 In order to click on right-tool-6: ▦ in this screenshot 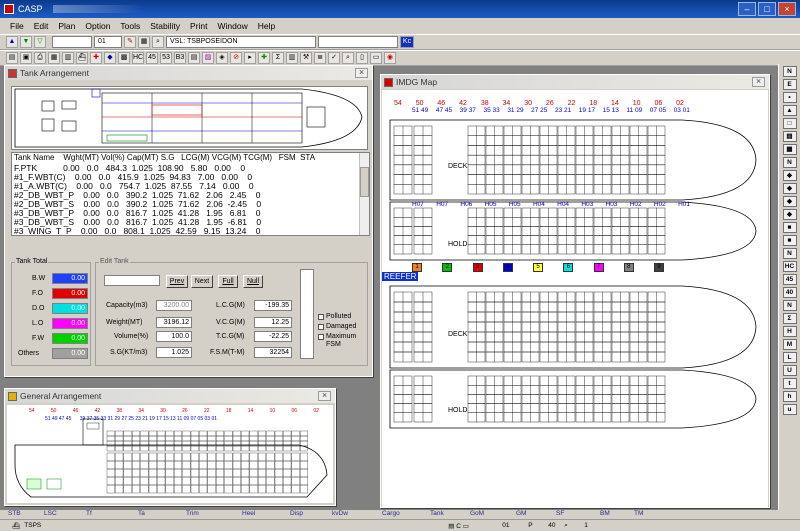, I will do `click(789, 149)`.